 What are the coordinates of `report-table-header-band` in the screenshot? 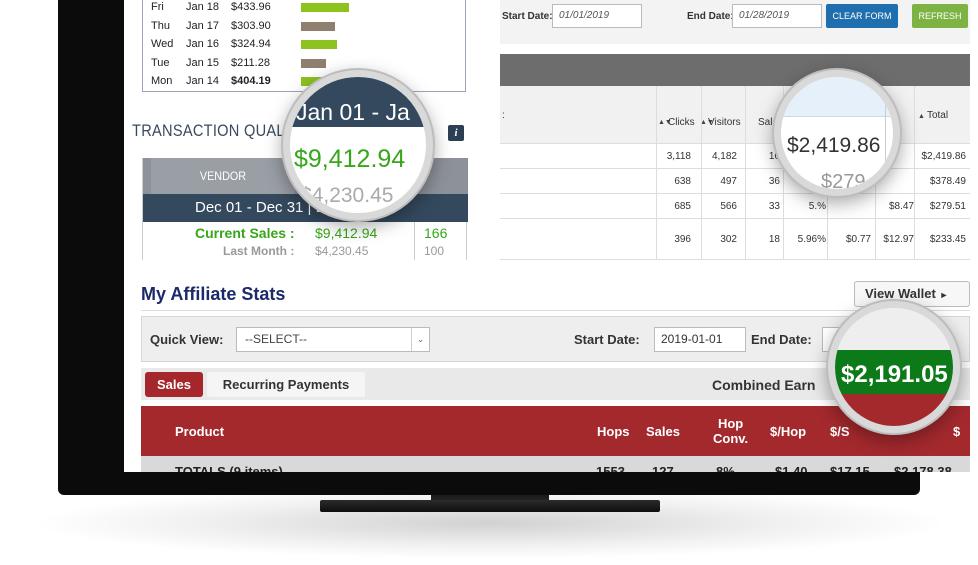 It's located at (735, 70).